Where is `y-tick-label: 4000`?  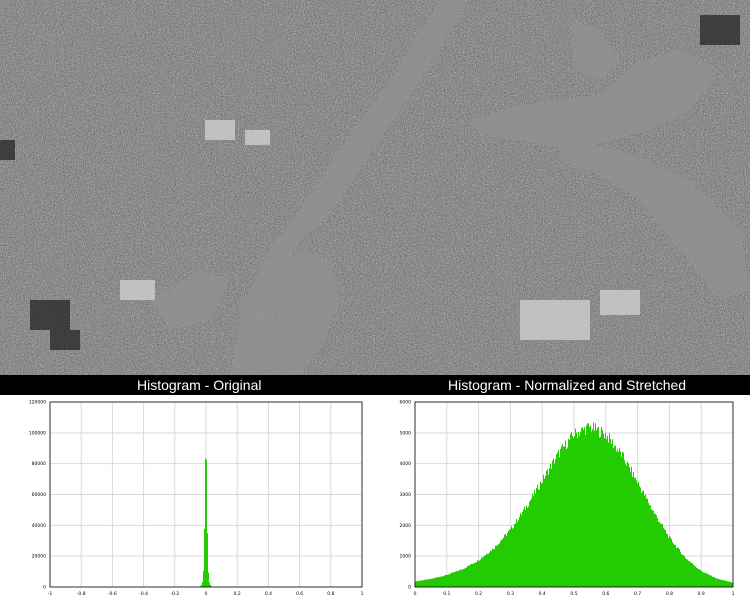 y-tick-label: 4000 is located at coordinates (406, 464).